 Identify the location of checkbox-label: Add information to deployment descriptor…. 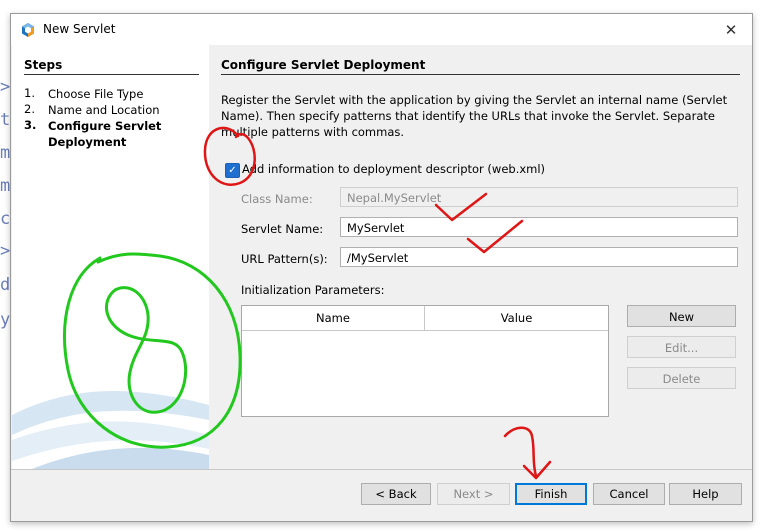
(393, 169).